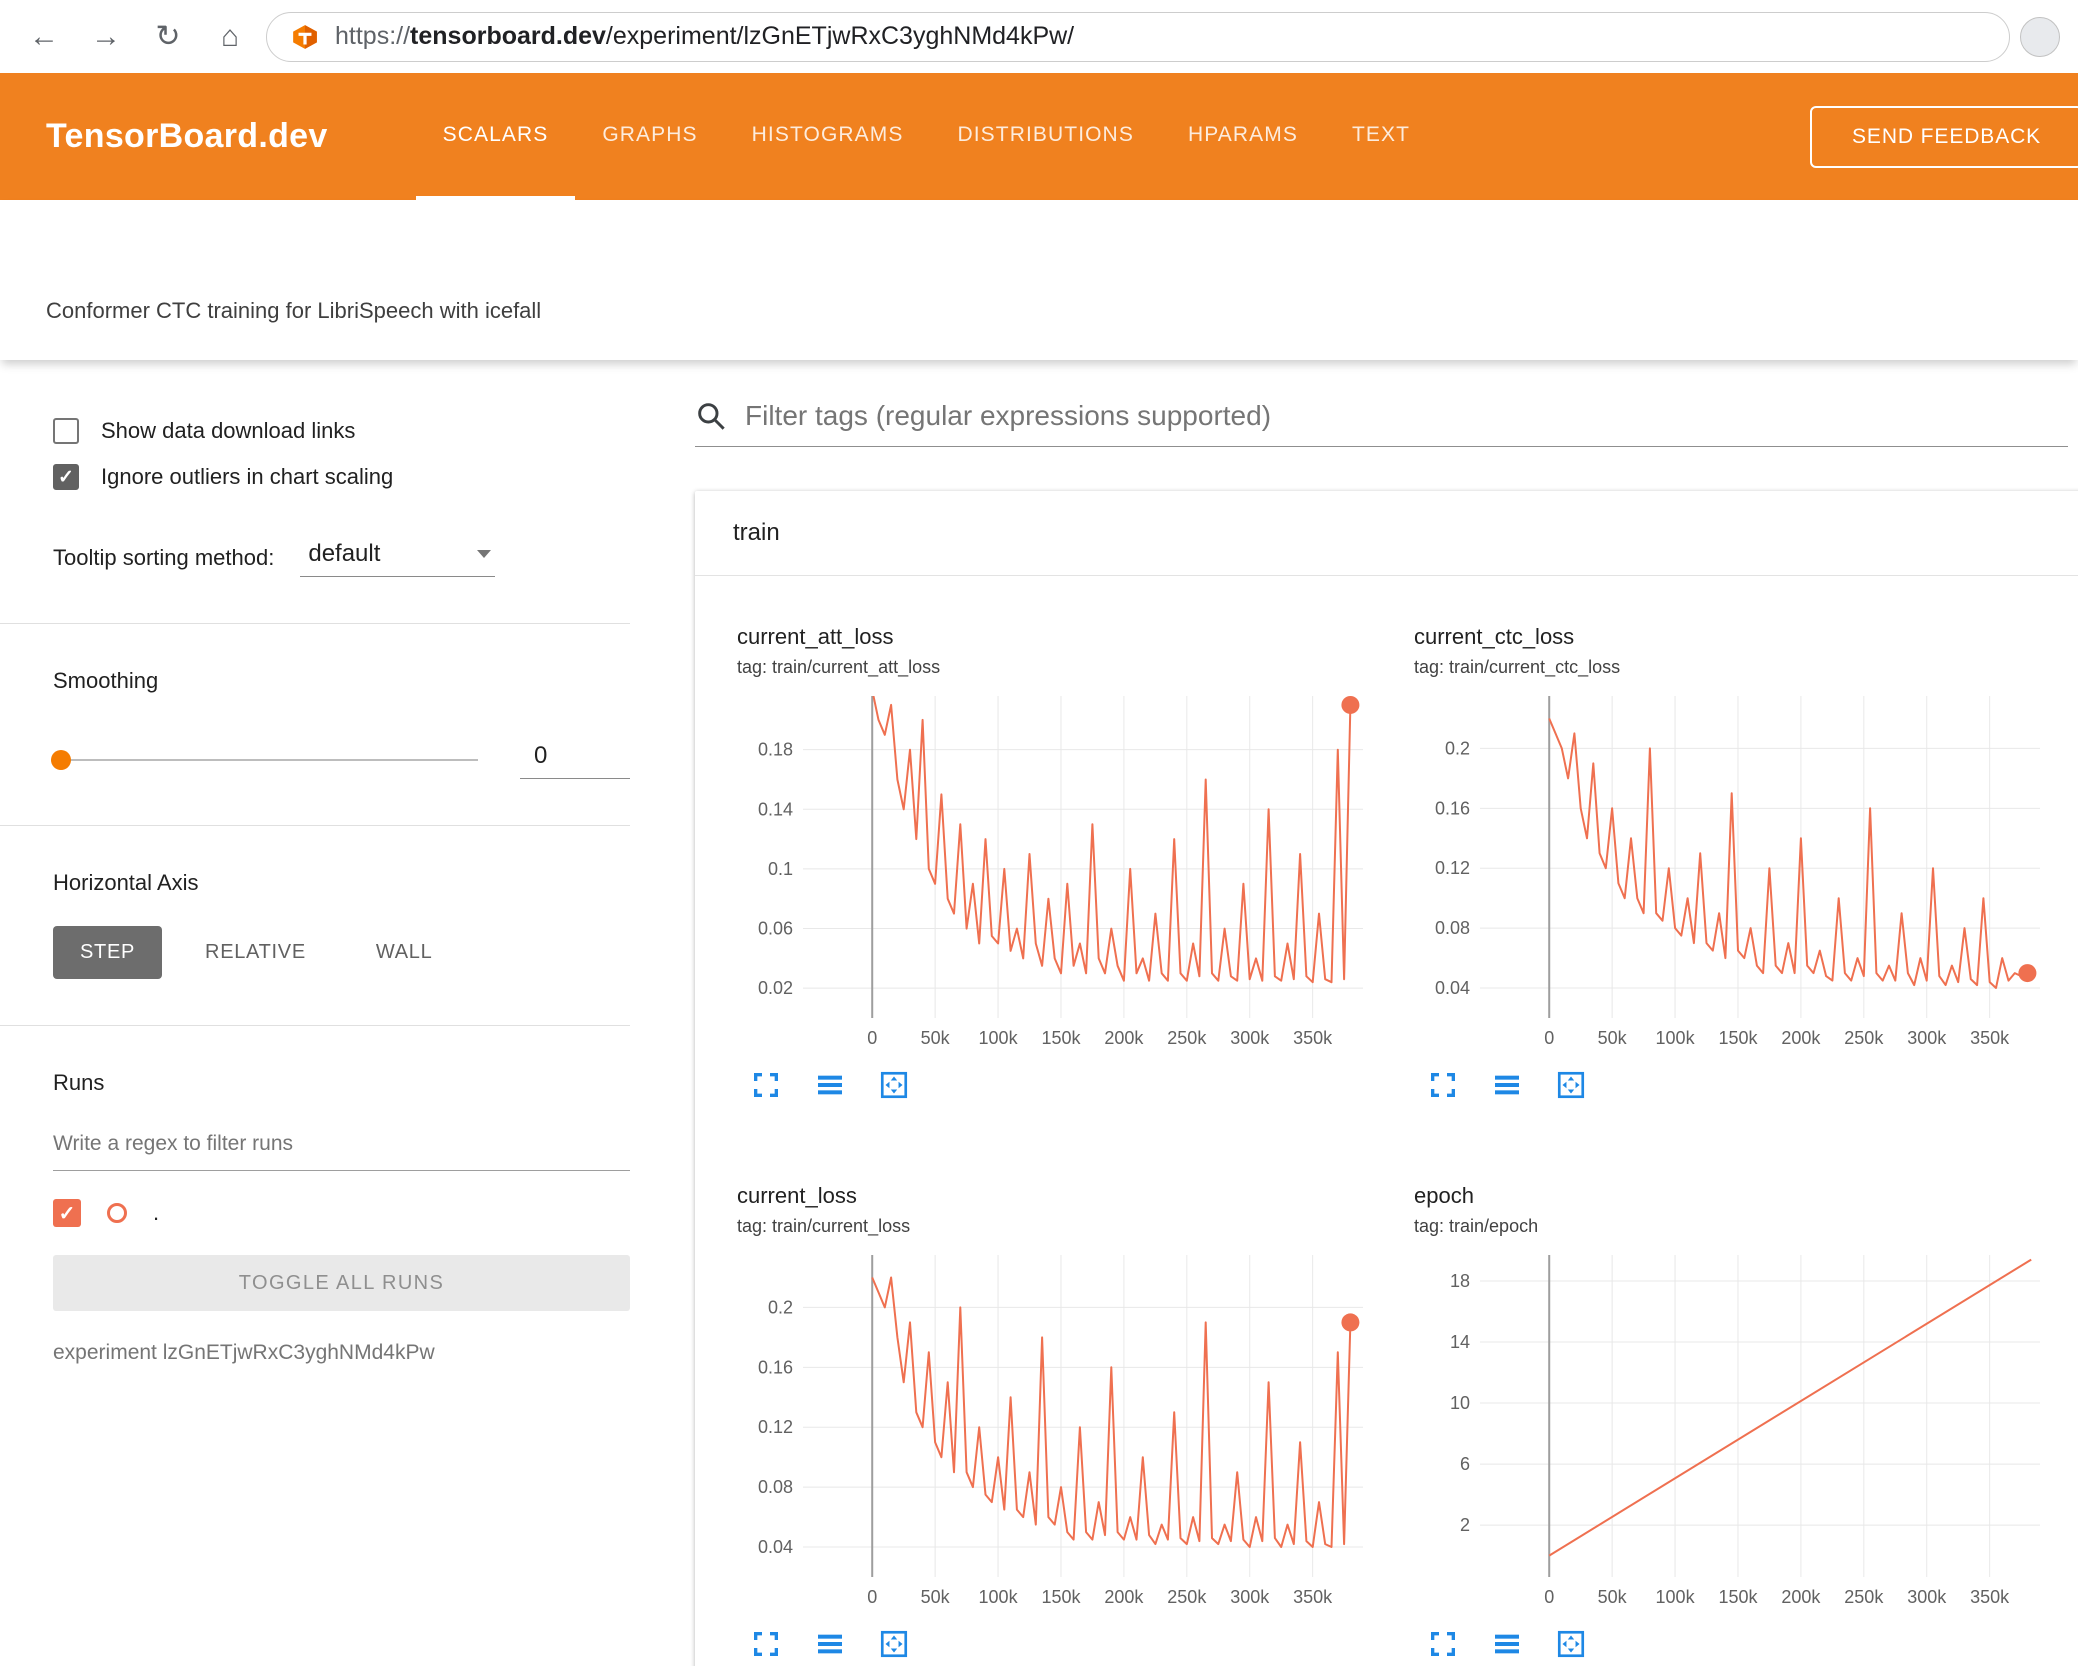 This screenshot has width=2078, height=1666. What do you see at coordinates (247, 476) in the screenshot?
I see `ignore-outliers-label: Ignore outliers in chart scaling` at bounding box center [247, 476].